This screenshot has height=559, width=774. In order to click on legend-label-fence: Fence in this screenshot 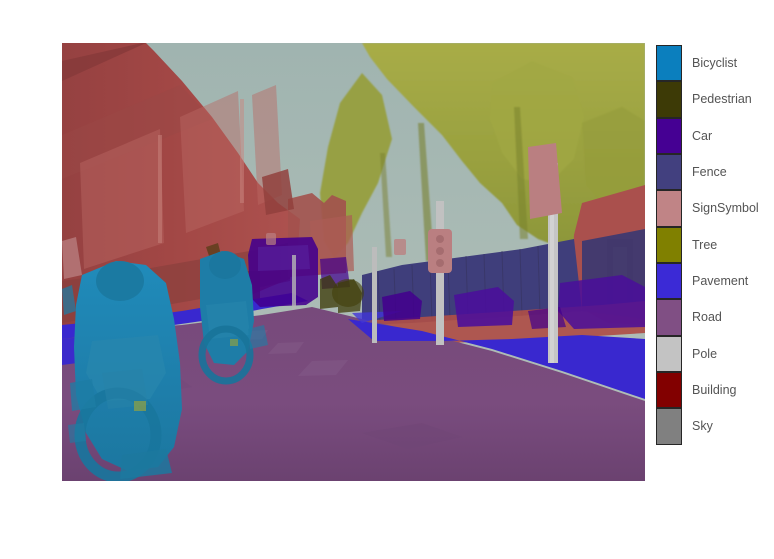, I will do `click(709, 171)`.